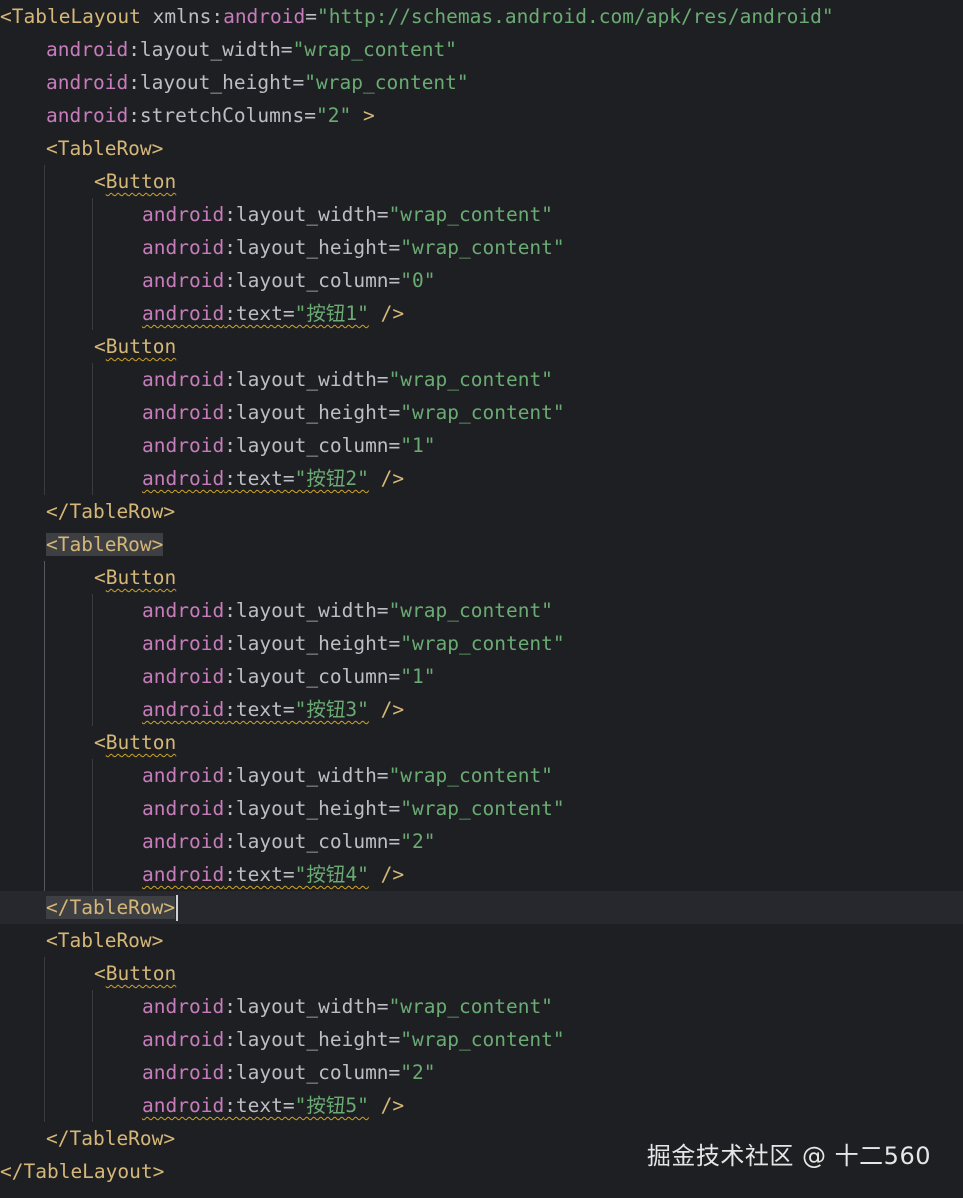 This screenshot has width=963, height=1198. I want to click on code-token: "2", so click(418, 1072).